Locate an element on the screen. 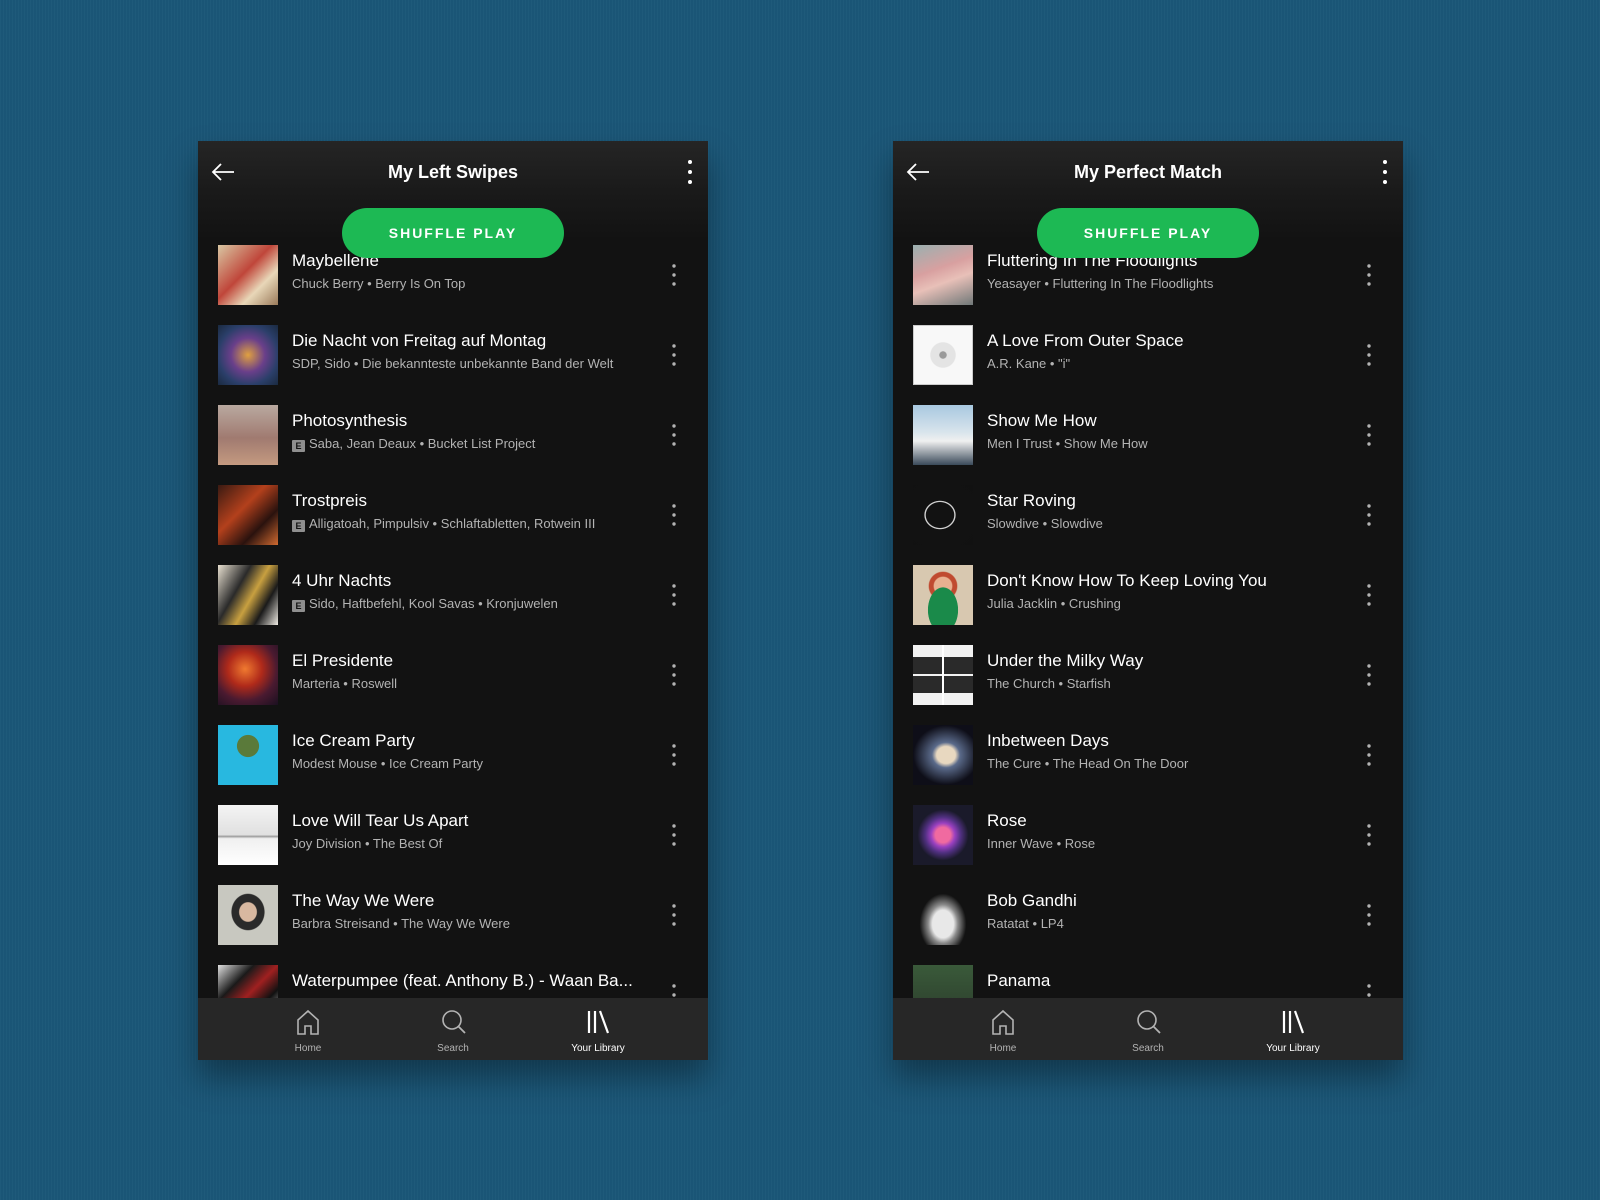  track-subtitle: Chuck Berry • Berry Is On Top is located at coordinates (379, 283).